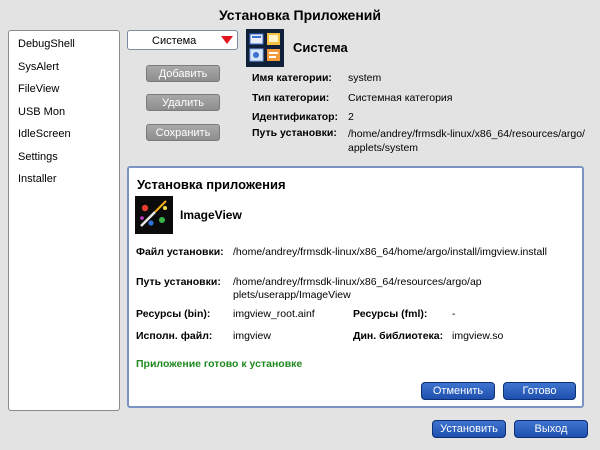 This screenshot has width=600, height=450. Describe the element at coordinates (351, 117) in the screenshot. I see `category-id-value: 2` at that location.